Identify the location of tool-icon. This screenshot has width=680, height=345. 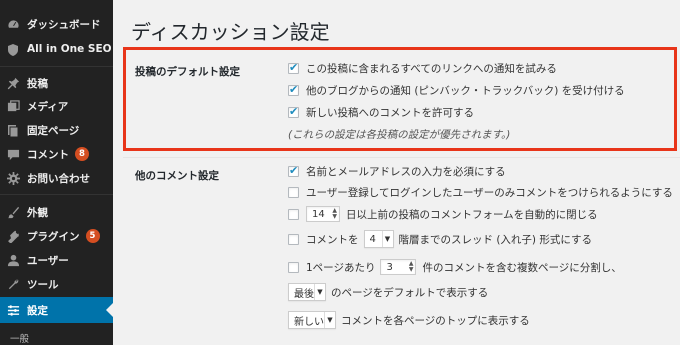
(13, 284).